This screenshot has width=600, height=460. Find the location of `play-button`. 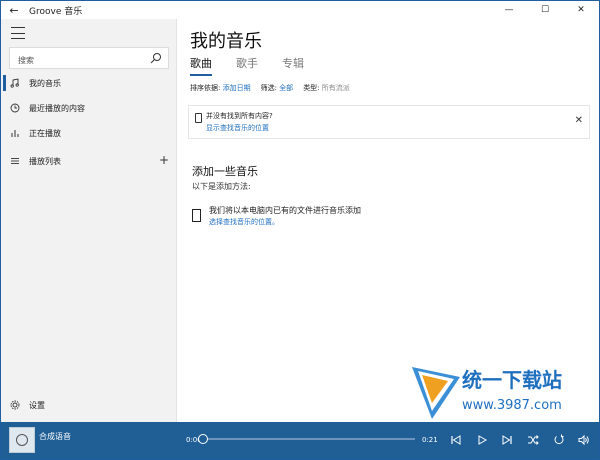

play-button is located at coordinates (482, 440).